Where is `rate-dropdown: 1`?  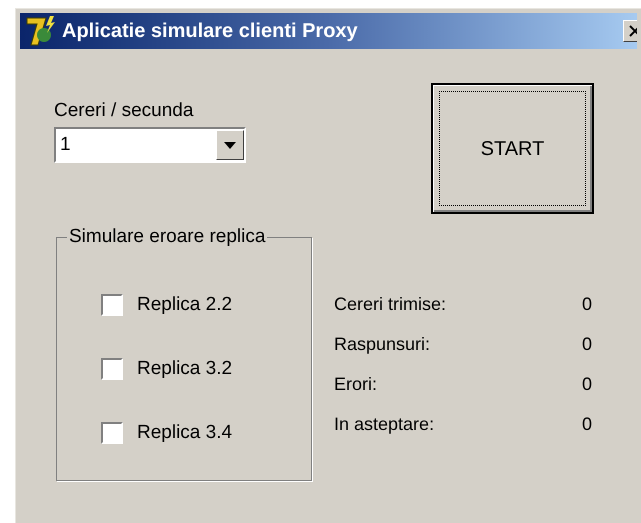
rate-dropdown: 1 is located at coordinates (150, 145).